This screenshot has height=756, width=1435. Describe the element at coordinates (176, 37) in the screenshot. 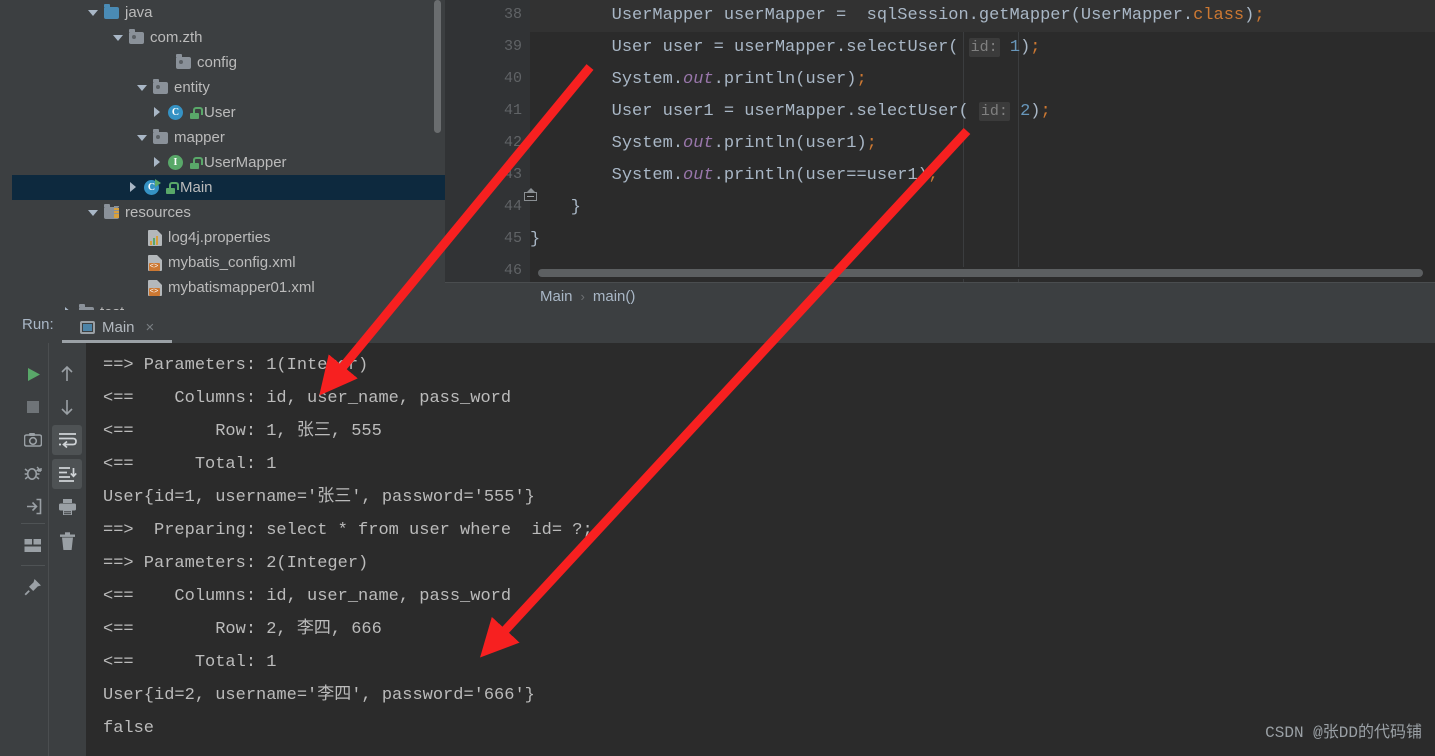

I see `tree-item-label: com.zth` at that location.